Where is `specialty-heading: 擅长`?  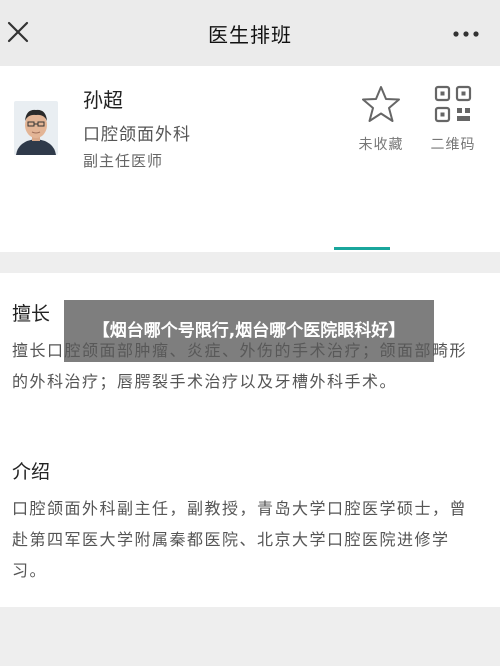 specialty-heading: 擅长 is located at coordinates (31, 314).